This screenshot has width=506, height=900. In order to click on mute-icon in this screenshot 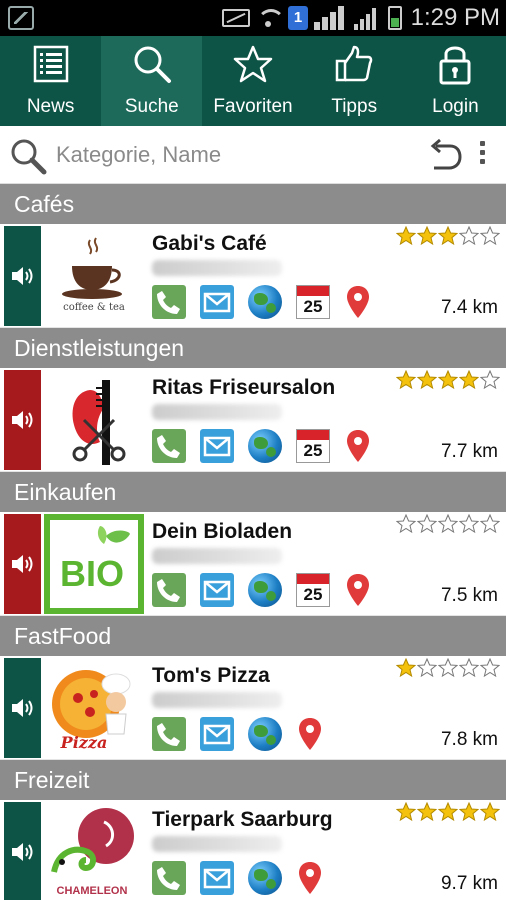, I will do `click(236, 18)`.